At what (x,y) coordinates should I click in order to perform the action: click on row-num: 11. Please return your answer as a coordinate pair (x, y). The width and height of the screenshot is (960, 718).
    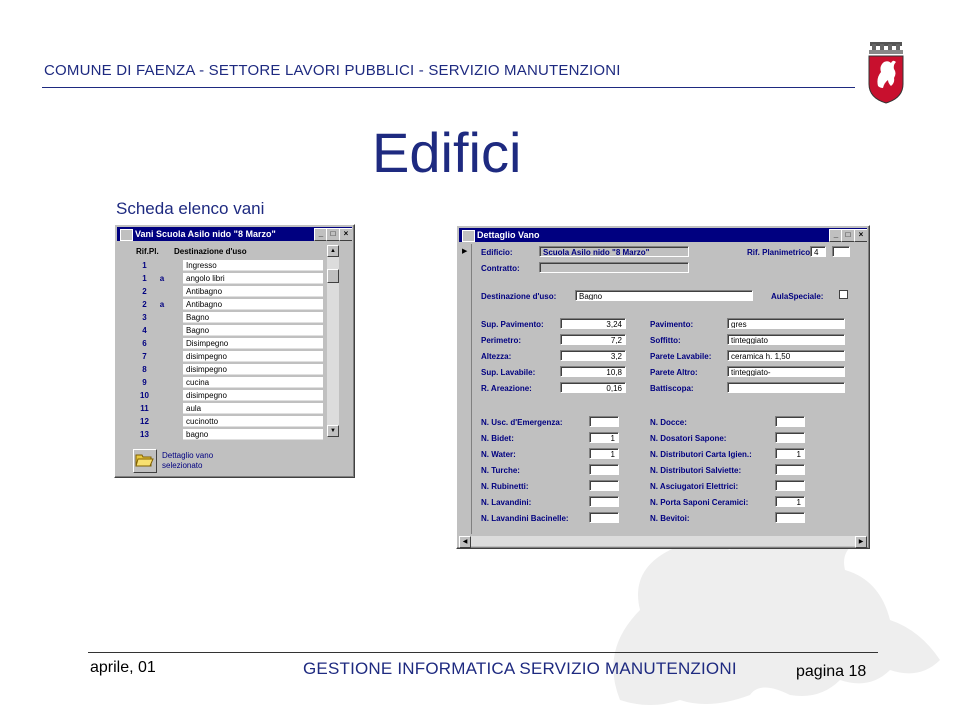
    Looking at the image, I should click on (144, 408).